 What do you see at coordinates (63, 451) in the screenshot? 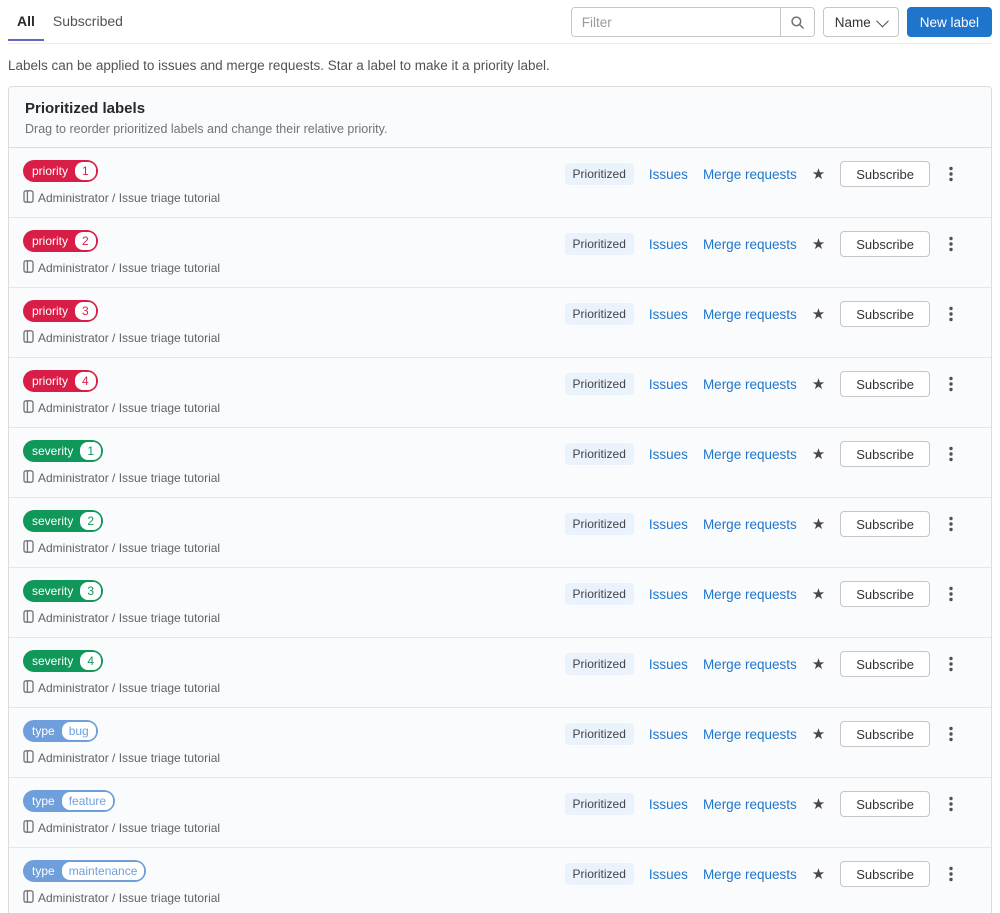
I see `scoped-label-chip: severity 1` at bounding box center [63, 451].